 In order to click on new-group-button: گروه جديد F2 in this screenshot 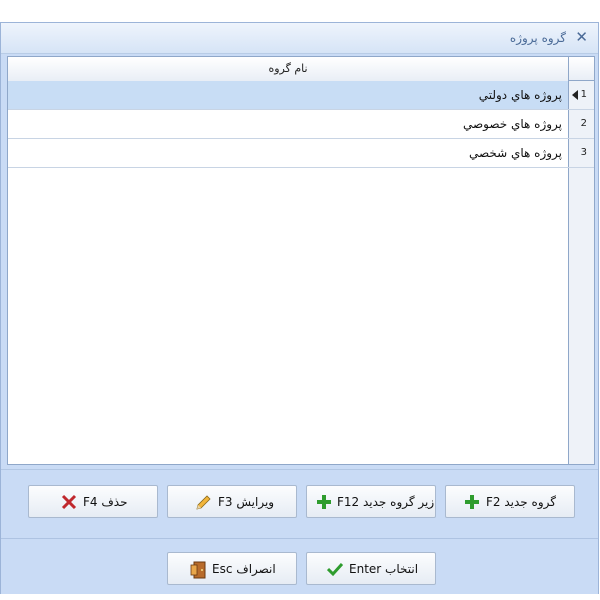, I will do `click(510, 501)`.